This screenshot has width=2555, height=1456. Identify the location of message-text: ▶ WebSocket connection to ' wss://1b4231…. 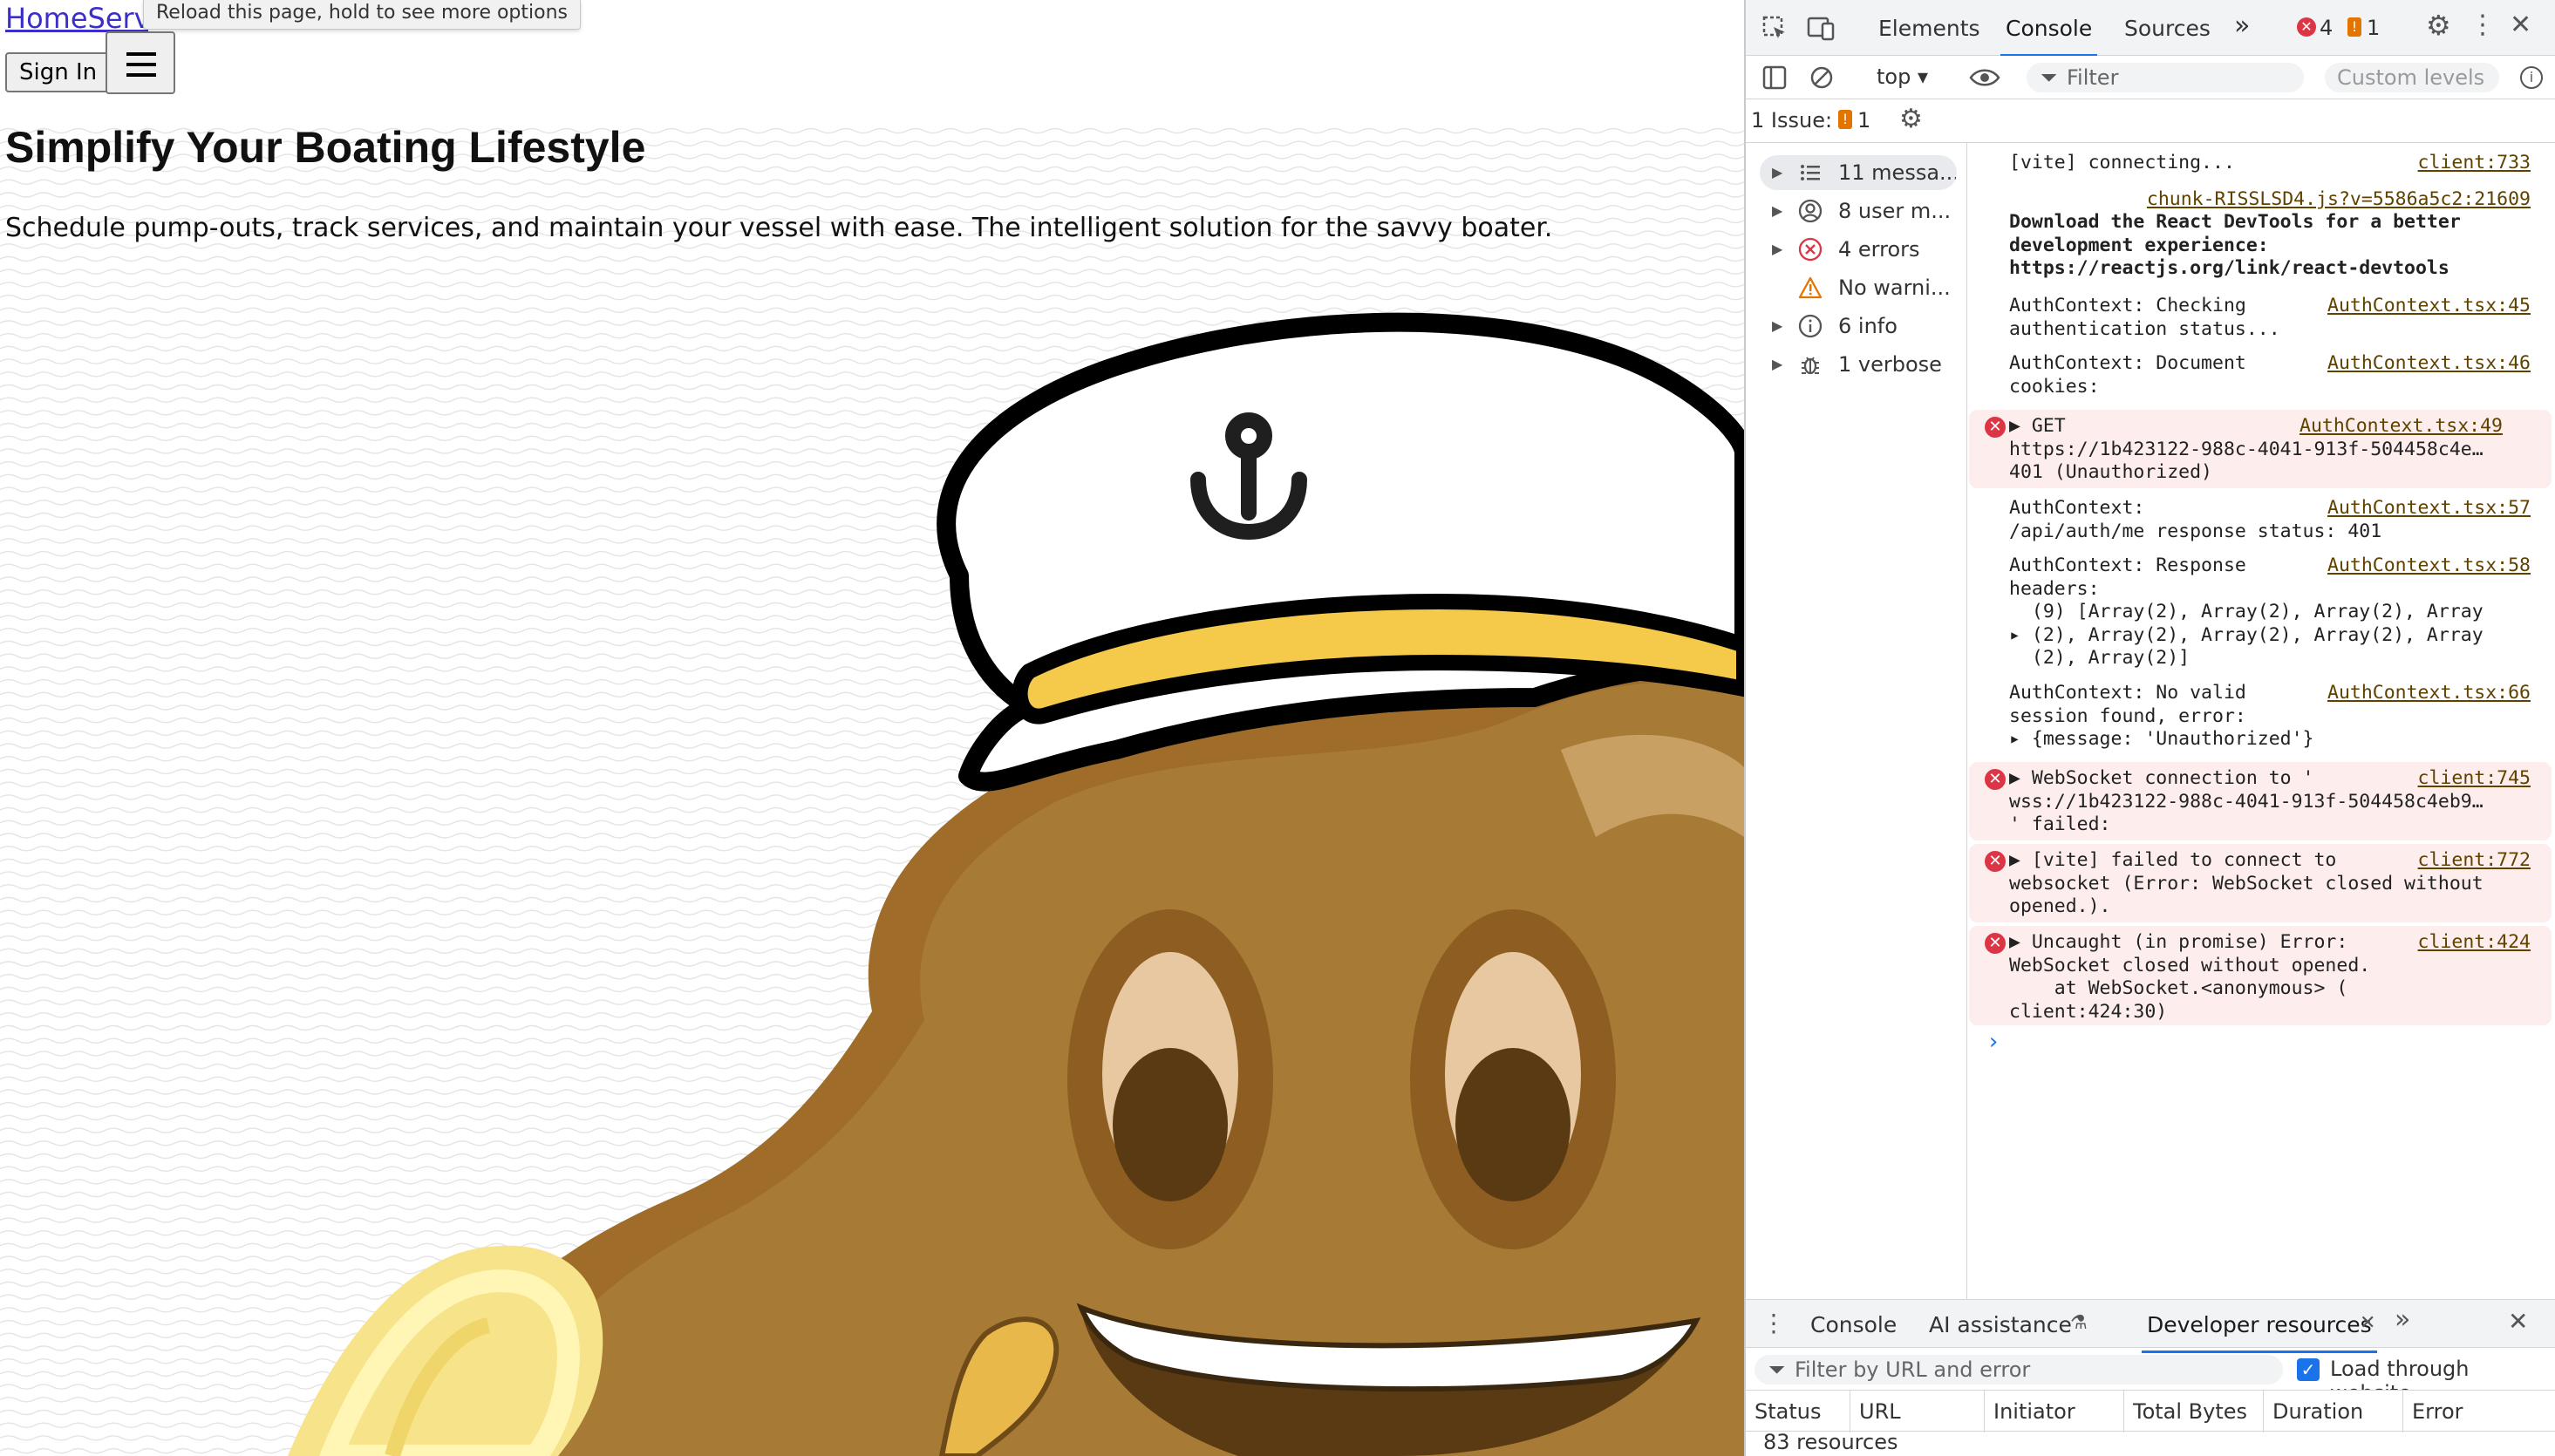
(2246, 801).